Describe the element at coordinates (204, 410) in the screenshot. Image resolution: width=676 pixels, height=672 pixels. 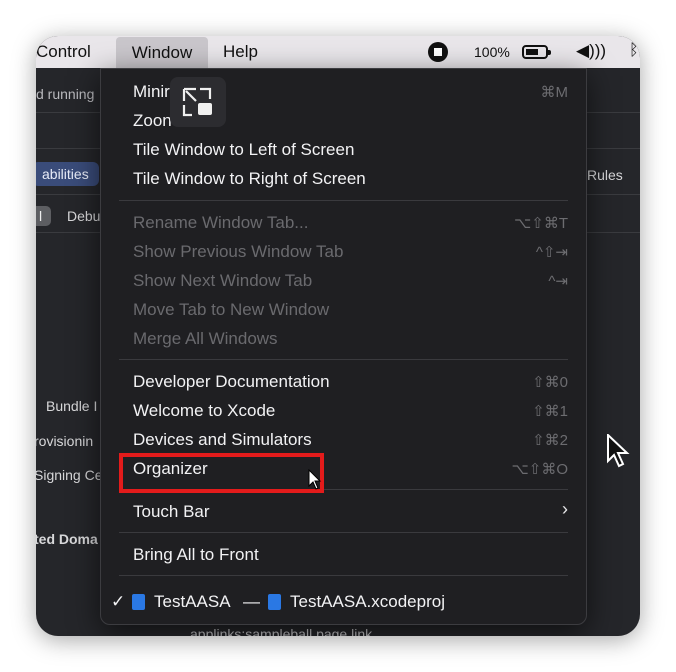
I see `menu-item-label: Welcome to Xcode` at that location.